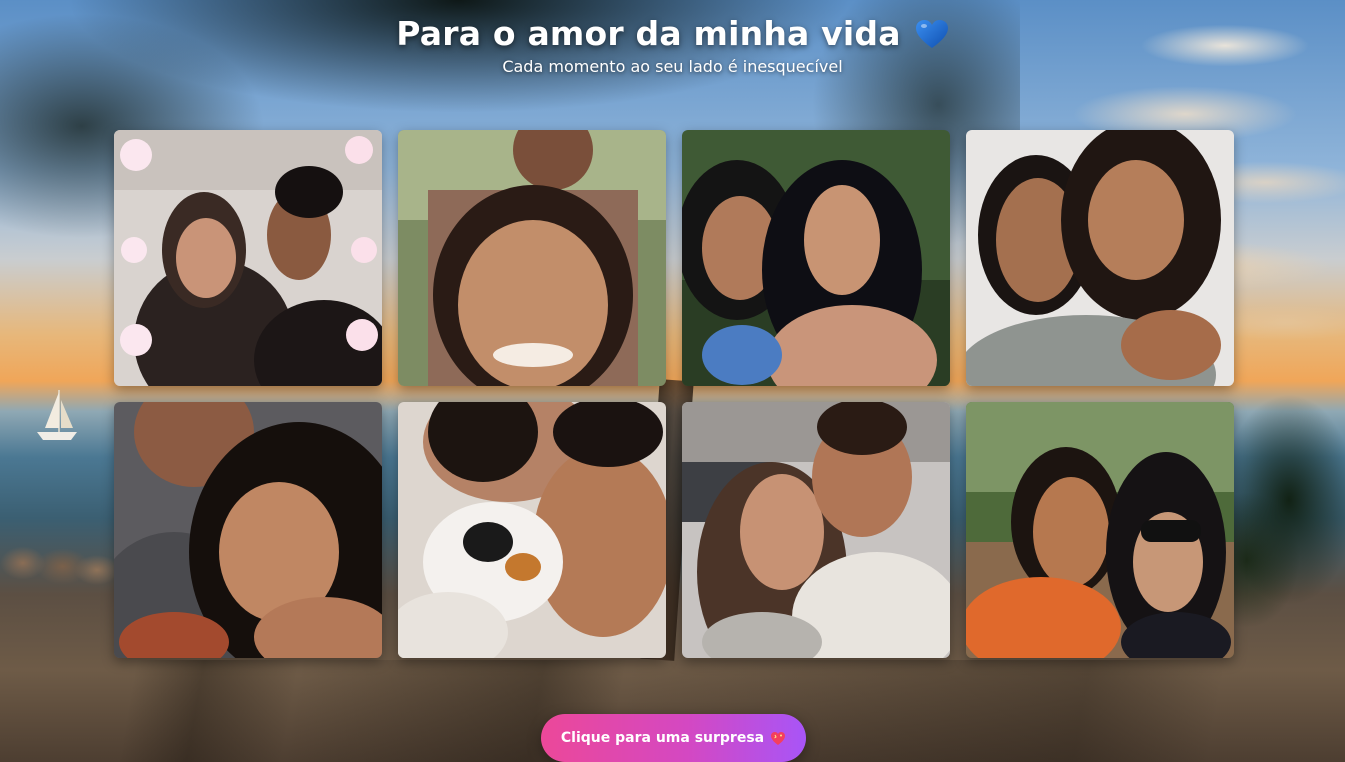 The height and width of the screenshot is (762, 1345). I want to click on surprise-button-label: Clique para uma surpresa, so click(662, 738).